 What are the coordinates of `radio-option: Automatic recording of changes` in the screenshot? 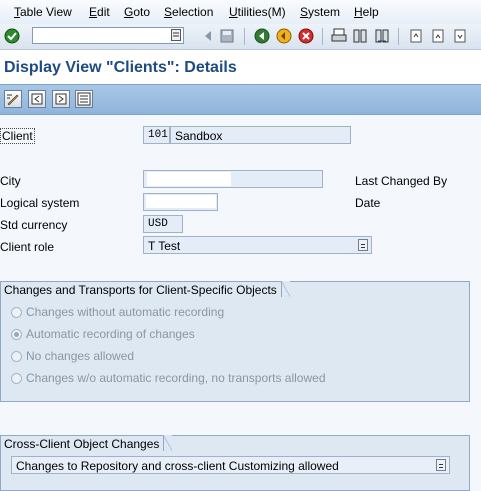 It's located at (103, 334).